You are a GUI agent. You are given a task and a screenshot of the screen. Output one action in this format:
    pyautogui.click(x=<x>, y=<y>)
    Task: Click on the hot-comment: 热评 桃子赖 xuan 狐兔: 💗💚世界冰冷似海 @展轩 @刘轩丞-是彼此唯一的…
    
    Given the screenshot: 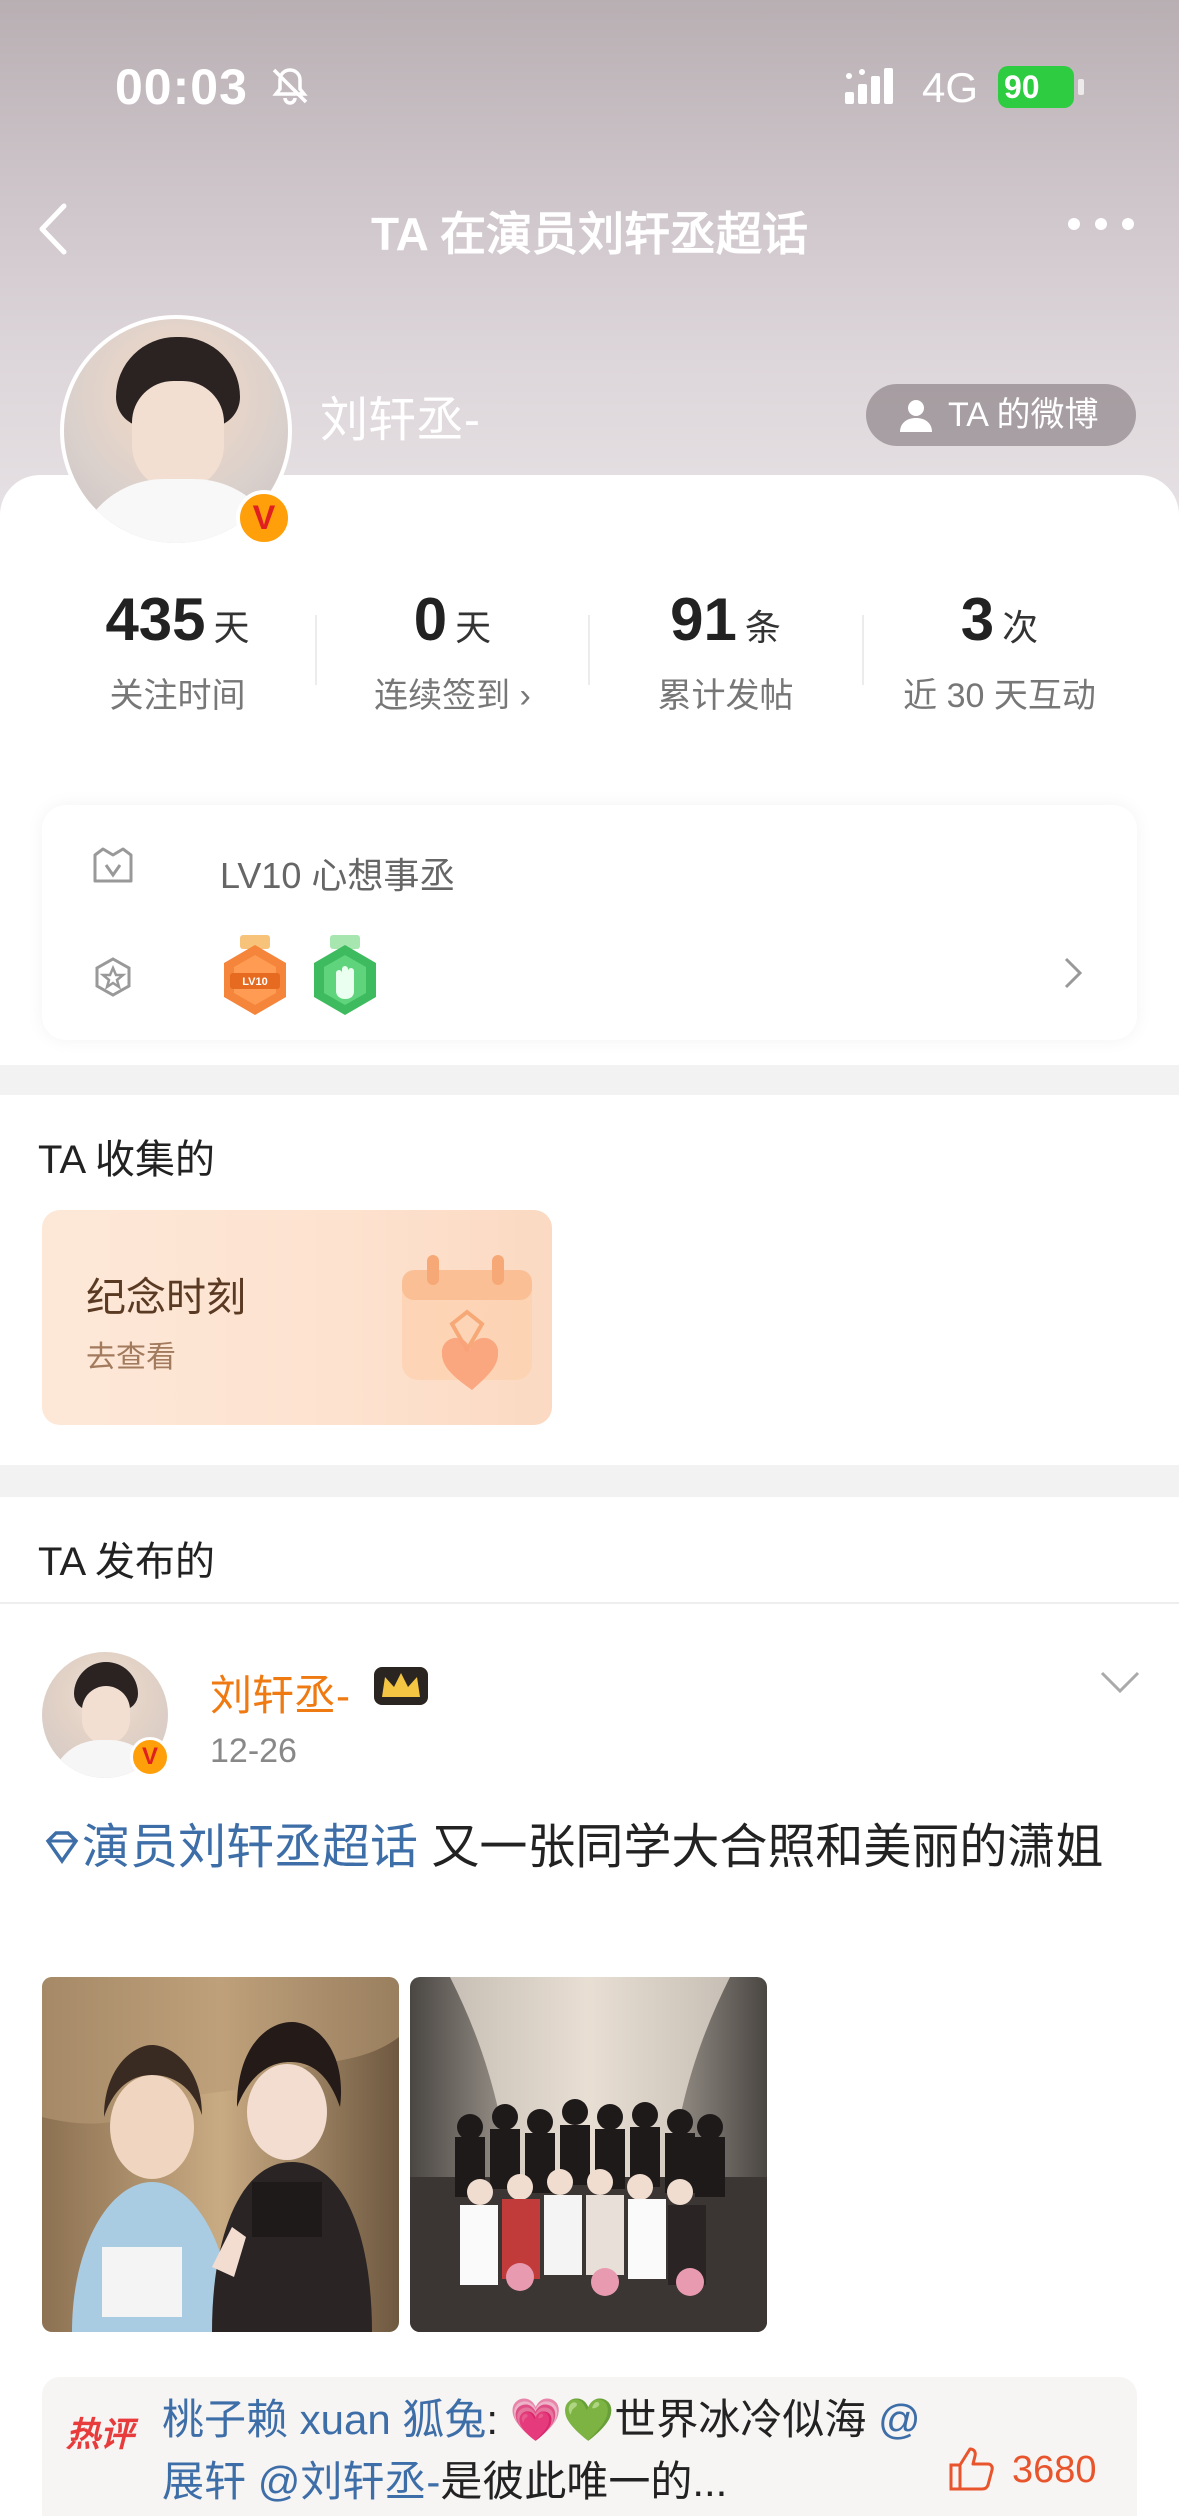 What is the action you would take?
    pyautogui.click(x=589, y=2446)
    